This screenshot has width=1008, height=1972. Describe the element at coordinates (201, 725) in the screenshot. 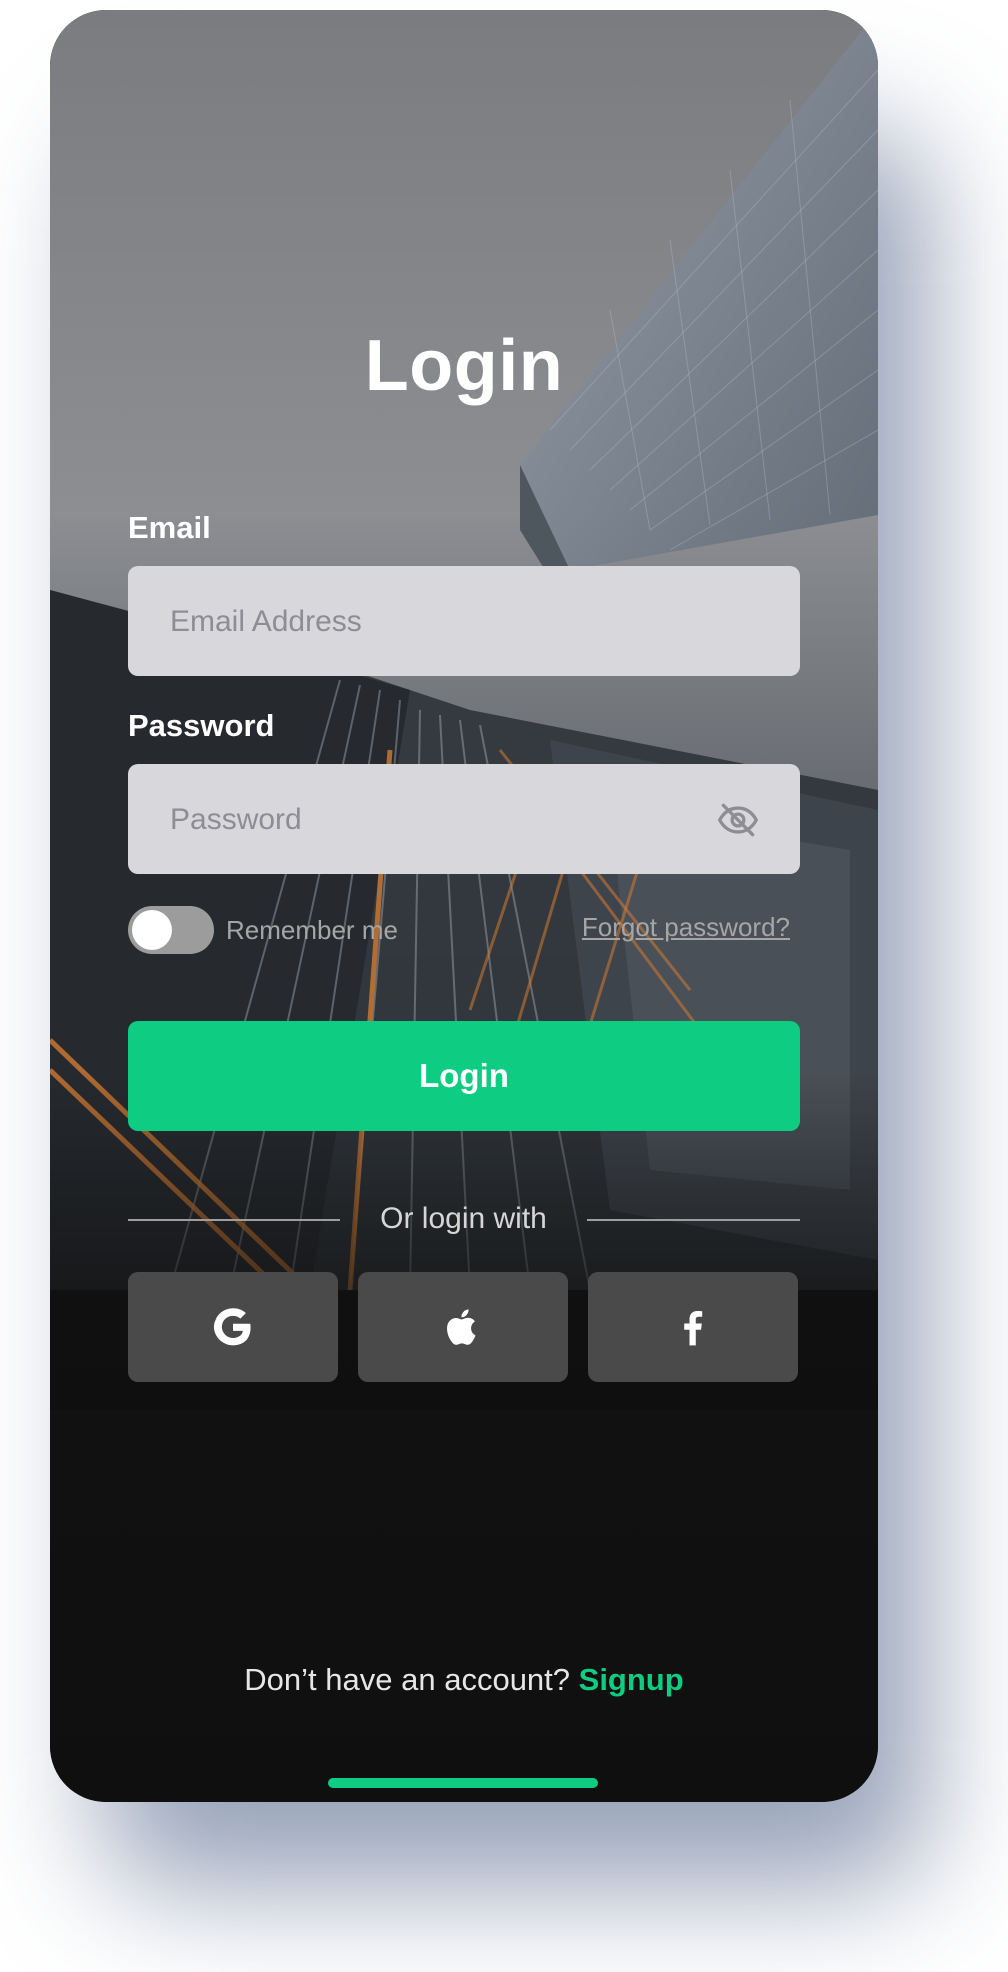

I see `password-label: Password` at that location.